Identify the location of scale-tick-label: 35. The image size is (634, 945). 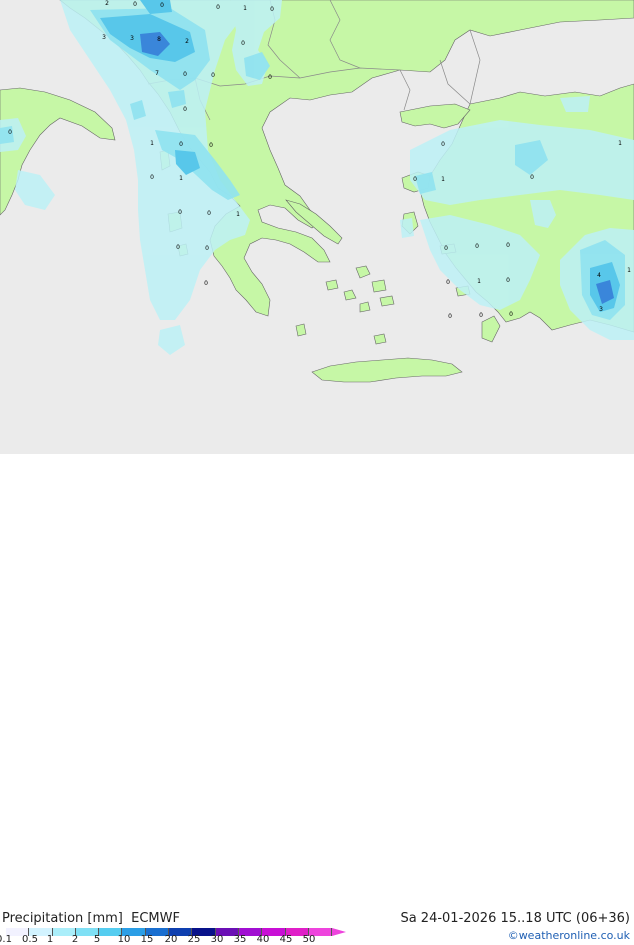
(240, 939).